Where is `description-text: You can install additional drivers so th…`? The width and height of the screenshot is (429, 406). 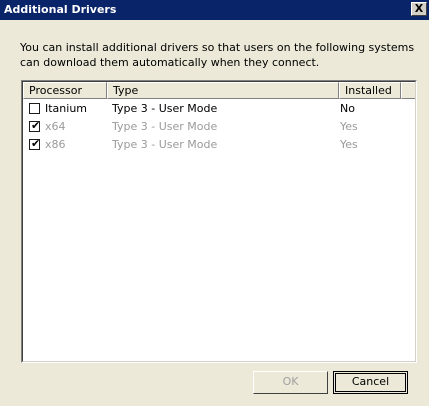 description-text: You can install additional drivers so th… is located at coordinates (217, 55).